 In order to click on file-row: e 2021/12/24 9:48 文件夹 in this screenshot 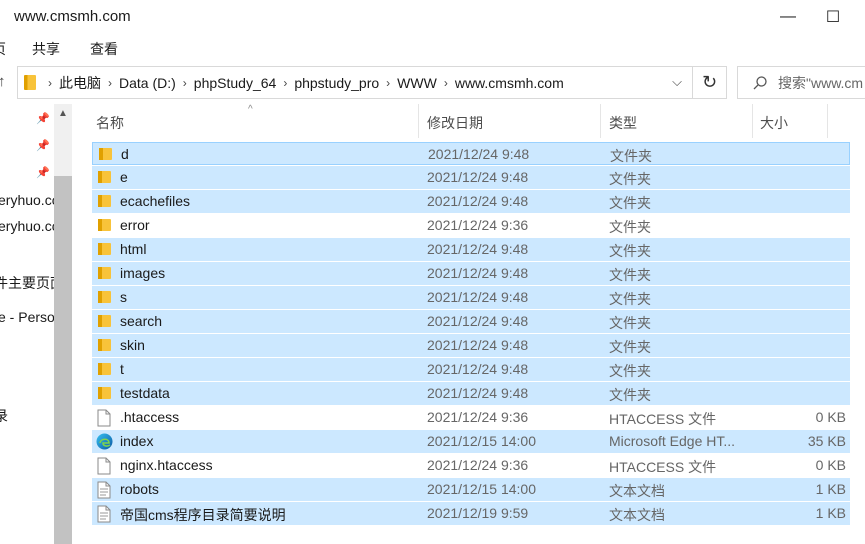, I will do `click(471, 177)`.